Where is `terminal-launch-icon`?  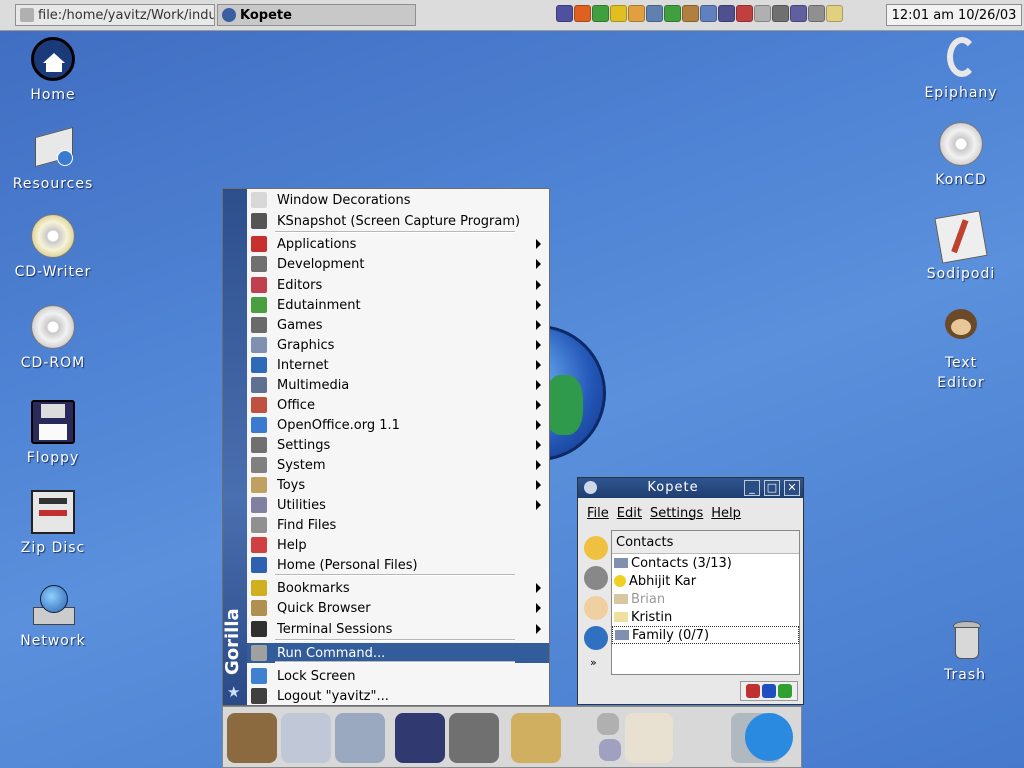 terminal-launch-icon is located at coordinates (420, 738).